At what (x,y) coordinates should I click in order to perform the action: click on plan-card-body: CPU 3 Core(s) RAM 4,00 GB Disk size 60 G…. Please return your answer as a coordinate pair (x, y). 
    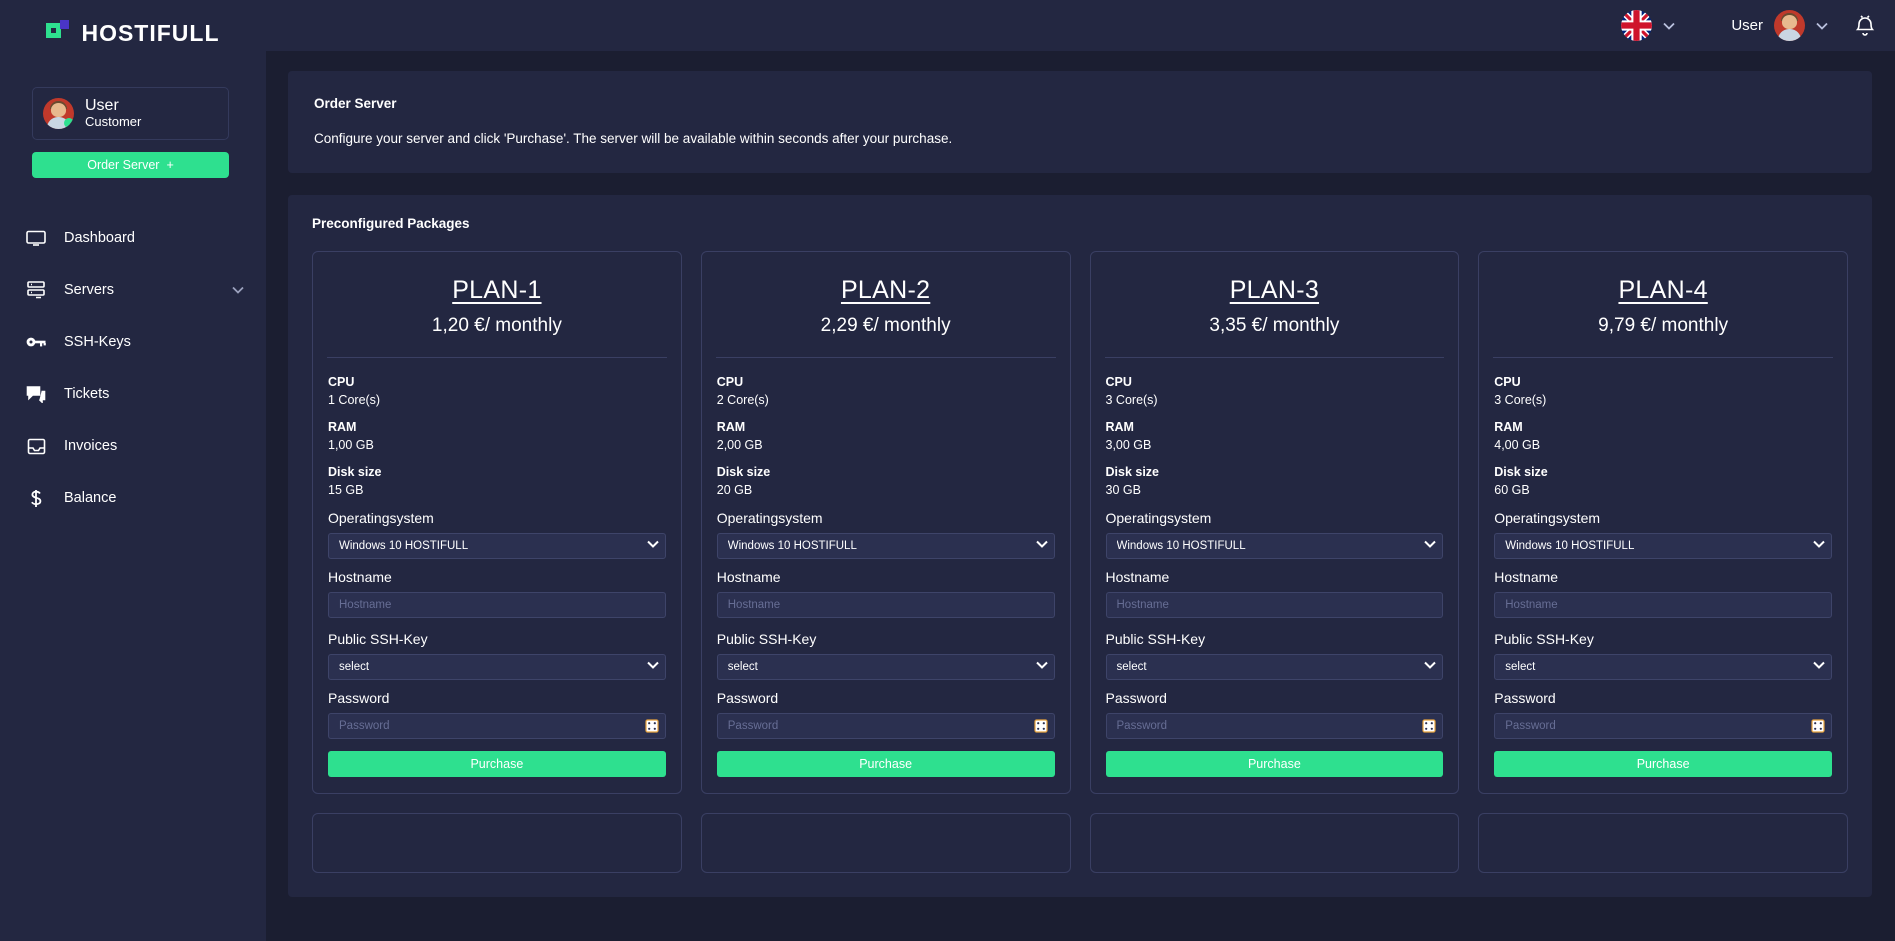
    Looking at the image, I should click on (1663, 567).